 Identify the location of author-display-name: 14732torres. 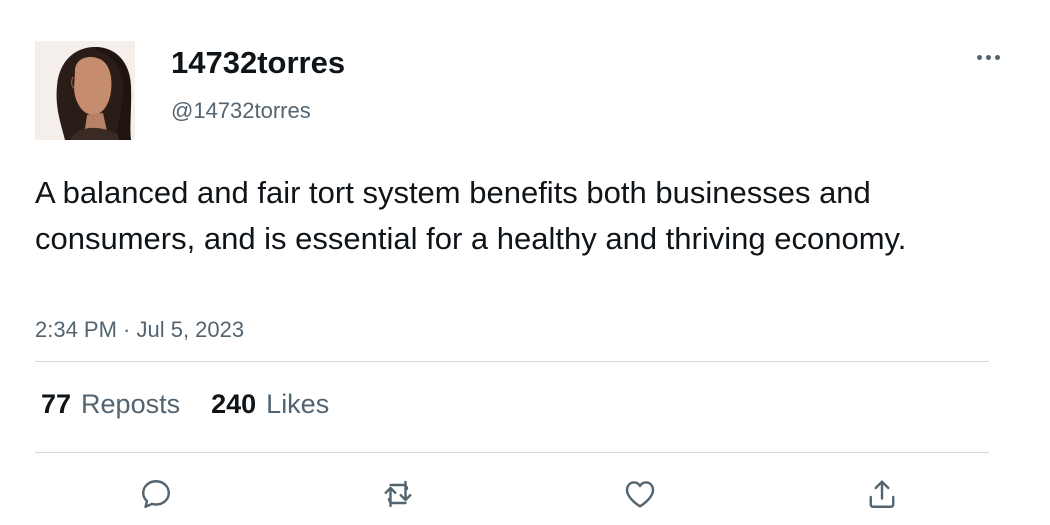
(258, 63).